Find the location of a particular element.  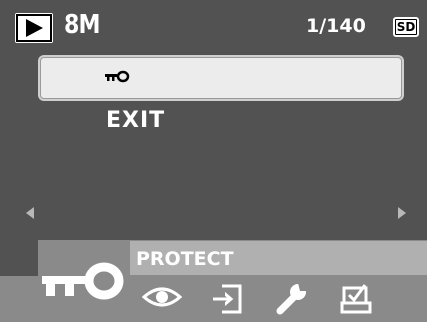

playback-mode-icon is located at coordinates (34, 28).